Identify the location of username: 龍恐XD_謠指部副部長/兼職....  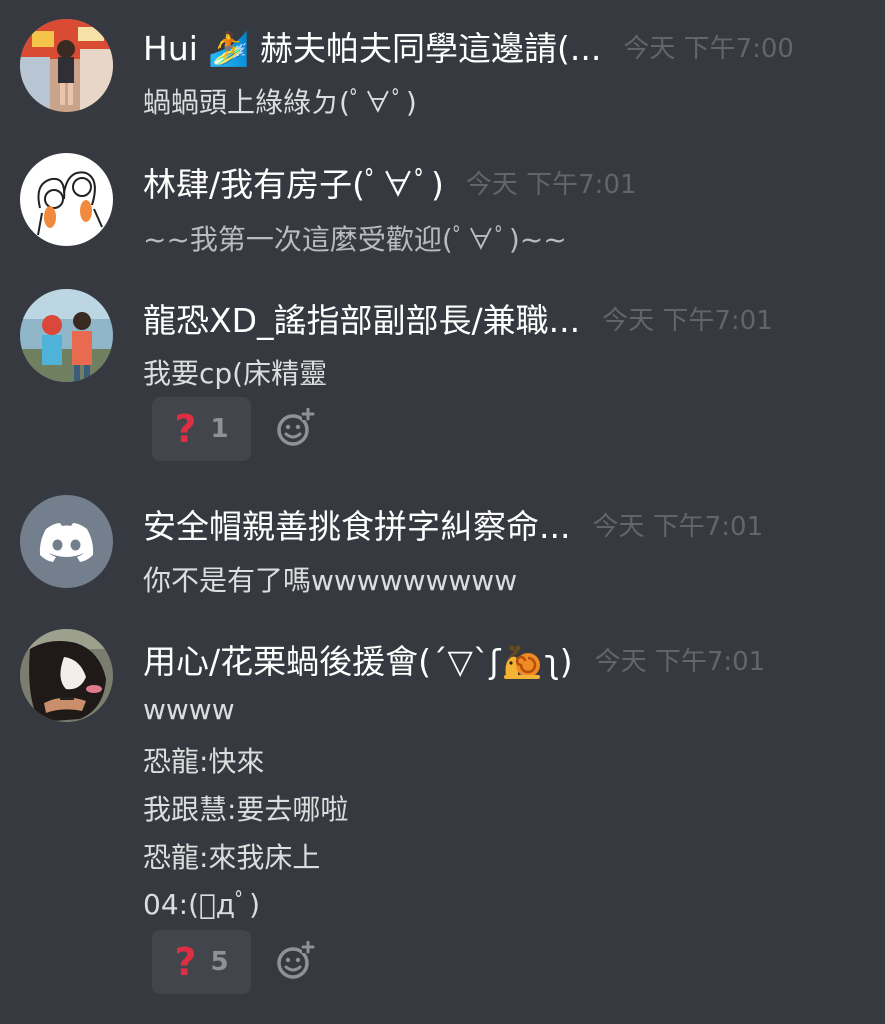
(361, 318).